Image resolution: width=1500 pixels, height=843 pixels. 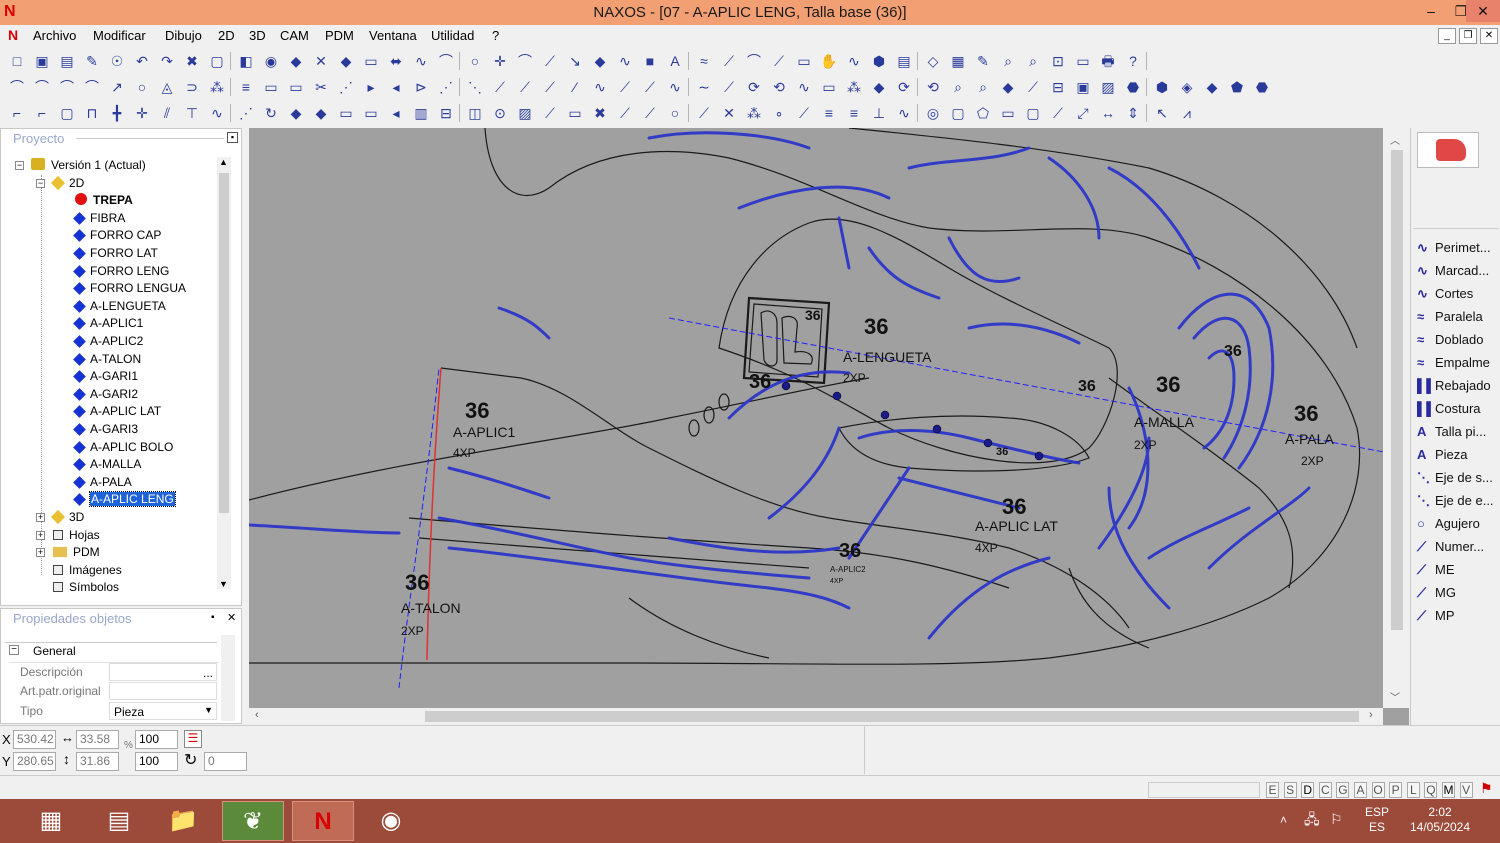 I want to click on flag-icon: ⚐, so click(x=1336, y=819).